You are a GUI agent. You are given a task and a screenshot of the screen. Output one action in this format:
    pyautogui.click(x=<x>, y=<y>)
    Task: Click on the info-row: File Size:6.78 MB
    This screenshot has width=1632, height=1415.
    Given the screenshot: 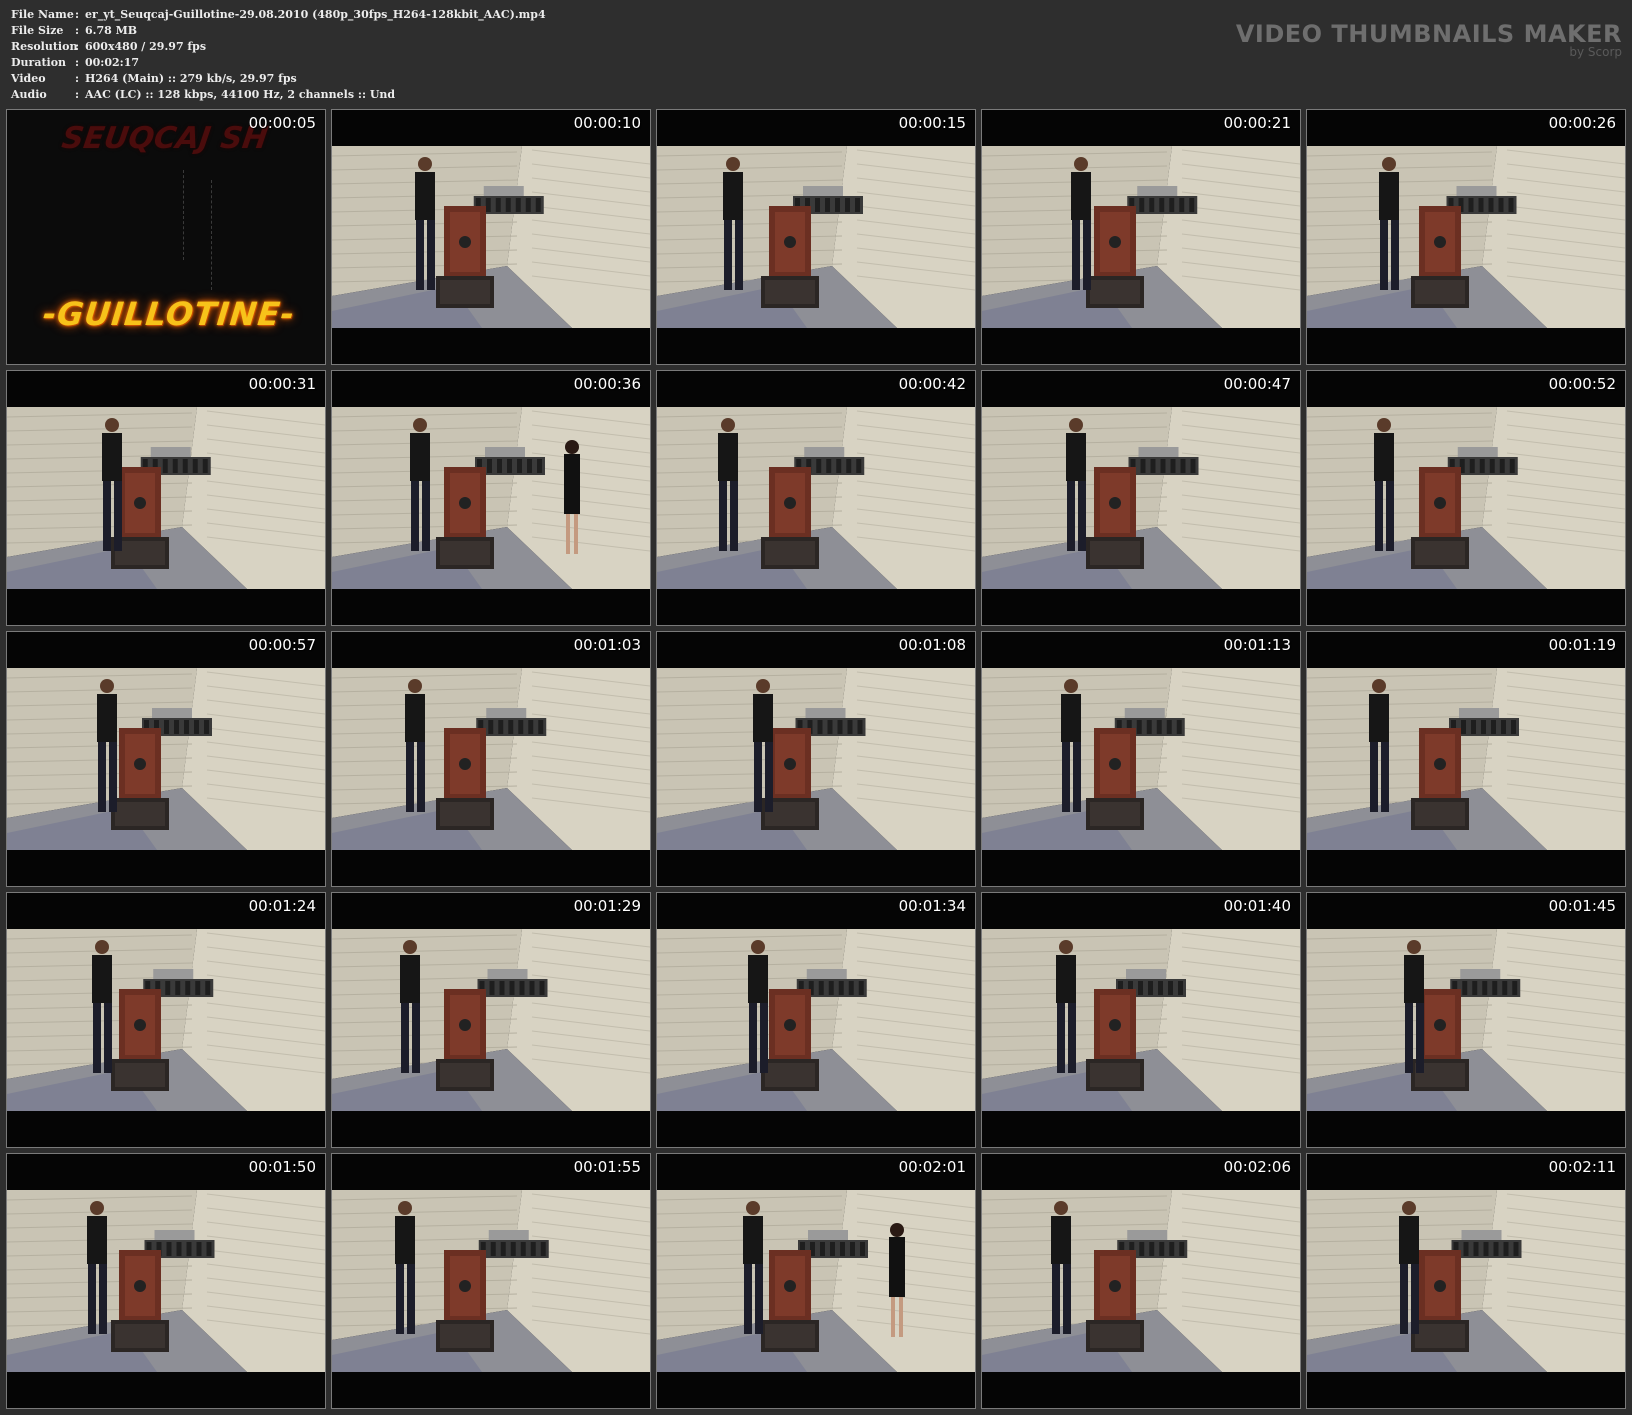 What is the action you would take?
    pyautogui.click(x=278, y=31)
    